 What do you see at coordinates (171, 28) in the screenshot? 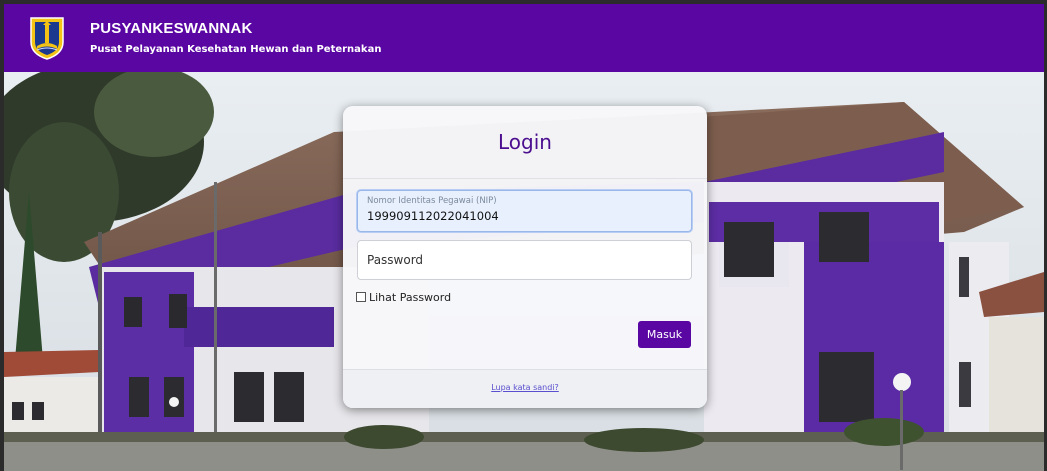
I see `app-title: PUSYANKESWANNAK` at bounding box center [171, 28].